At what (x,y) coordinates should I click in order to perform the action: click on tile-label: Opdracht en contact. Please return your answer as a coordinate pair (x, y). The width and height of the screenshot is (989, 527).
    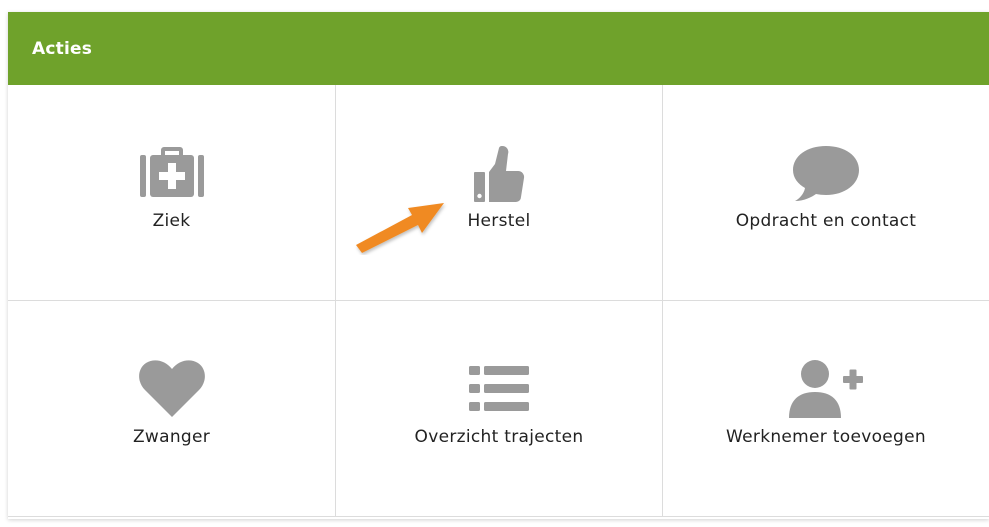
    Looking at the image, I should click on (826, 221).